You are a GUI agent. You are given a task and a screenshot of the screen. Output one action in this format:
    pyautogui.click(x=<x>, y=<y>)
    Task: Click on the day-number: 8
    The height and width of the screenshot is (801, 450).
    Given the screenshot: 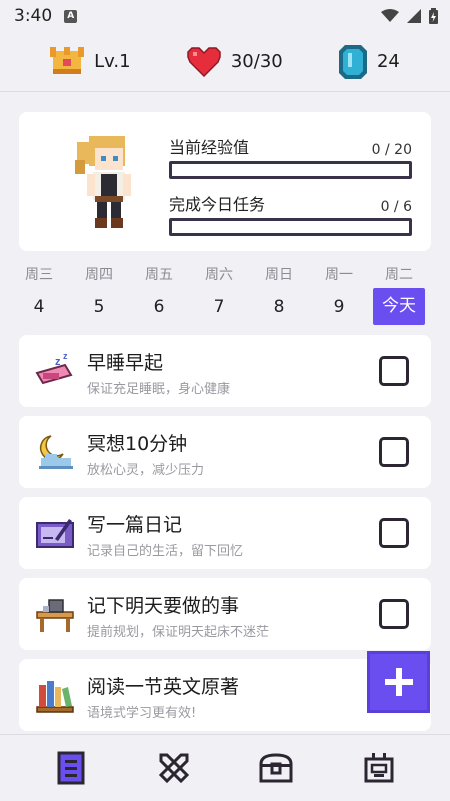 What is the action you would take?
    pyautogui.click(x=279, y=307)
    